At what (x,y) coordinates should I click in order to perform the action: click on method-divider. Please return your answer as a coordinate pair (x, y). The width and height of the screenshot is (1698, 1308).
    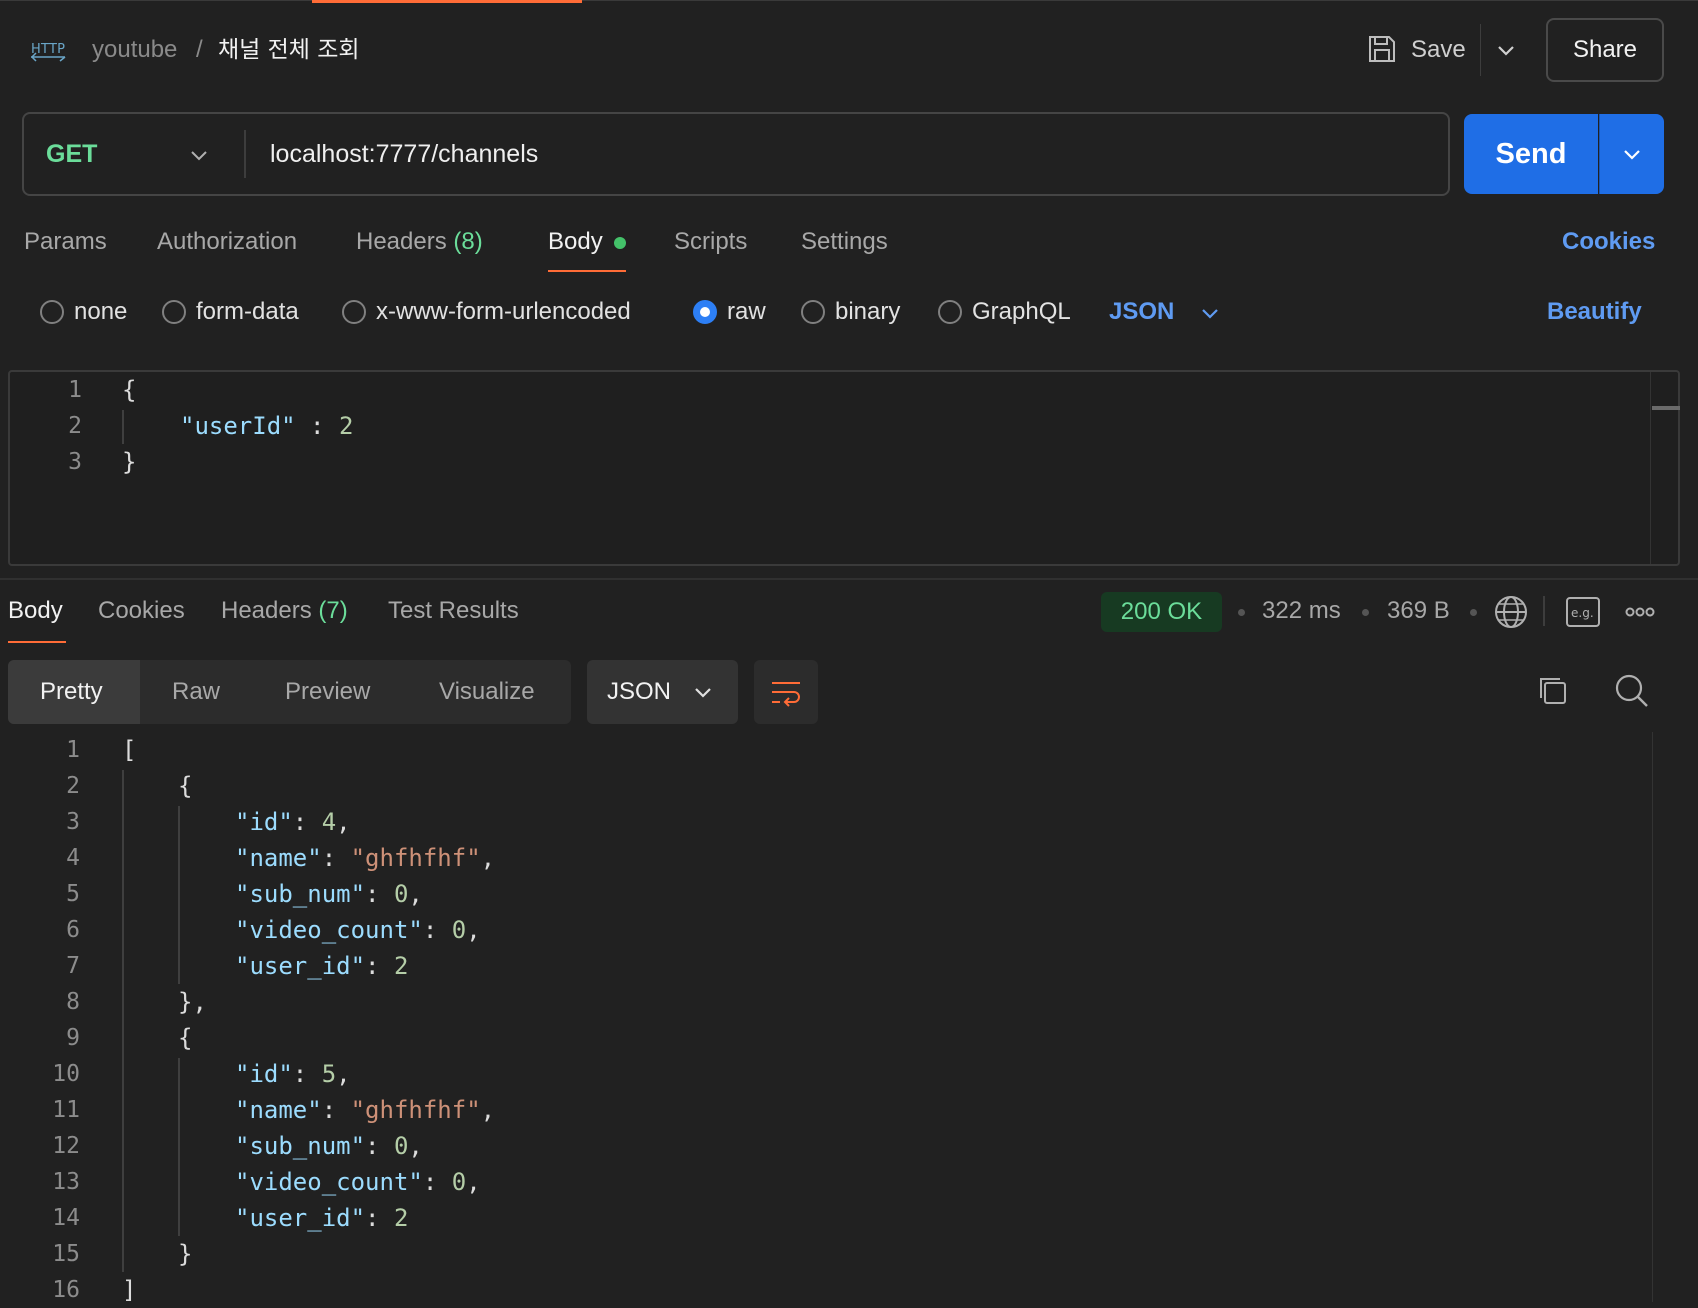
    Looking at the image, I should click on (245, 154).